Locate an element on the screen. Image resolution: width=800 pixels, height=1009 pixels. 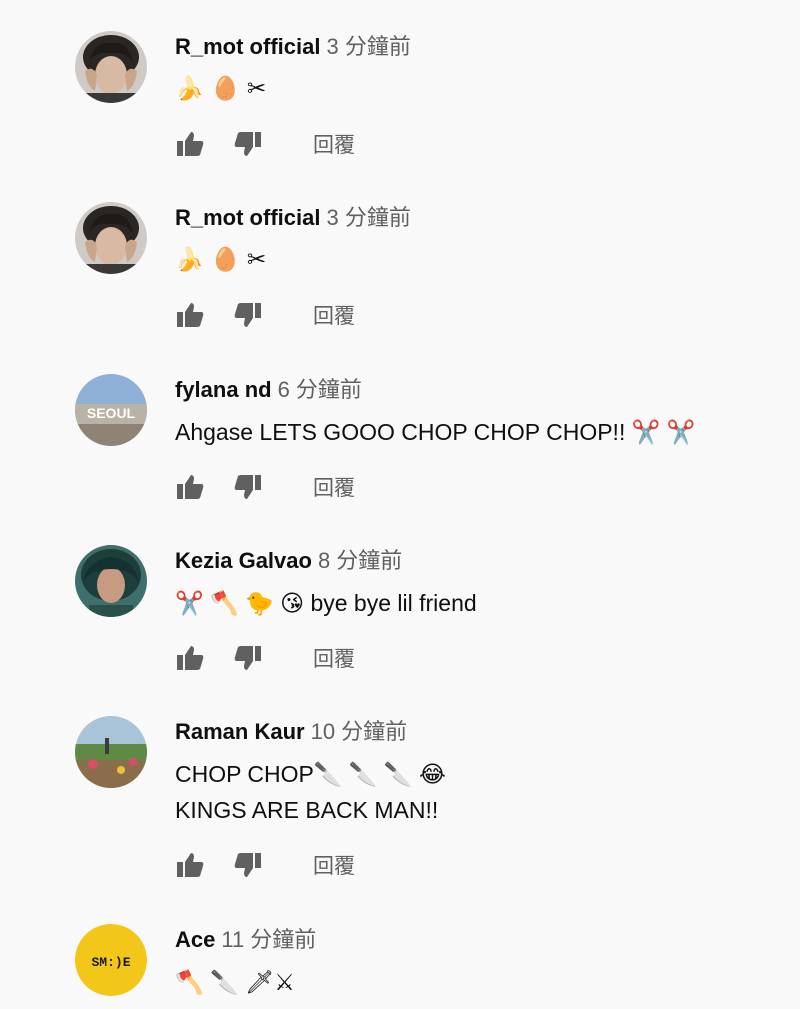
comment-text: CHOP CHOP🔪 🔪 🔪 😂 KINGS ARE BACK MAN!! is located at coordinates (310, 792).